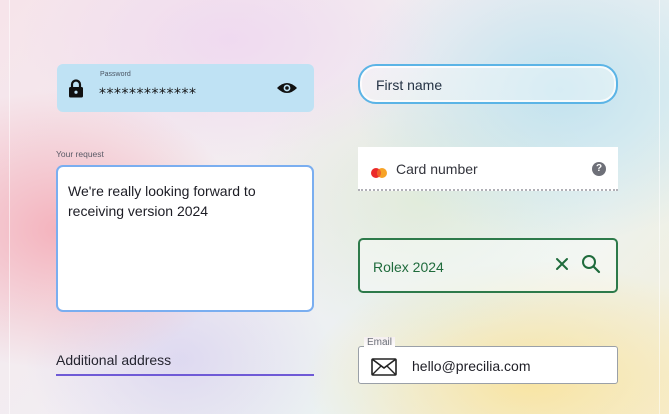 Image resolution: width=669 pixels, height=414 pixels. What do you see at coordinates (384, 369) in the screenshot?
I see `envelope-icon` at bounding box center [384, 369].